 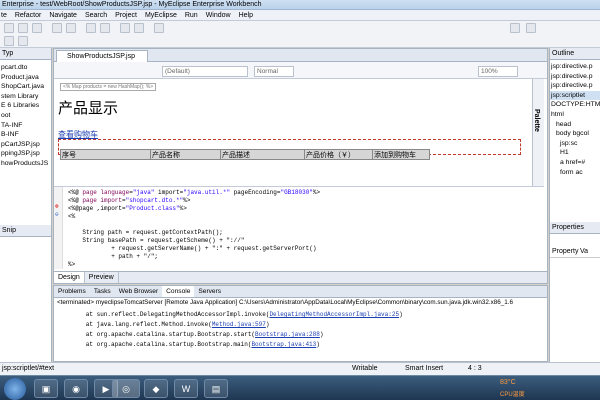 What do you see at coordinates (57, 28) in the screenshot?
I see `debug-icon` at bounding box center [57, 28].